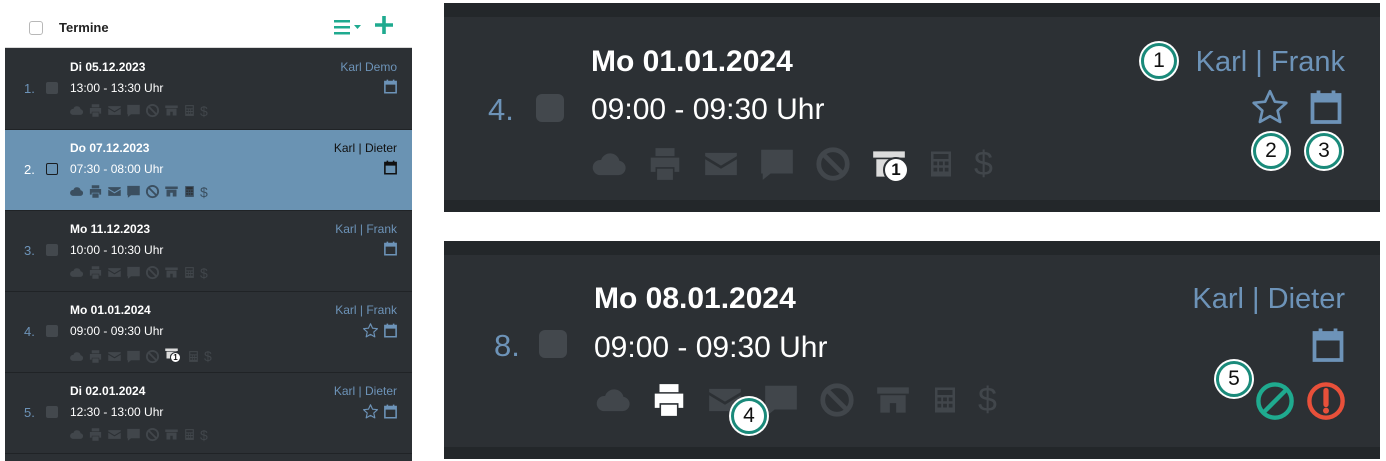  I want to click on row-date: Mo 01.01.2024, so click(110, 310).